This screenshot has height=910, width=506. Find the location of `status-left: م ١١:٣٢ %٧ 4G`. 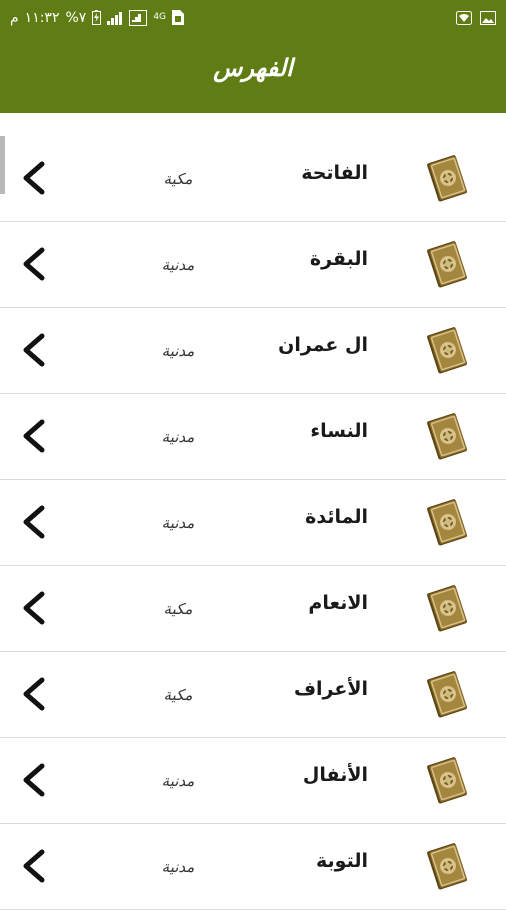

status-left: م ١١:٣٢ %٧ 4G is located at coordinates (97, 17).